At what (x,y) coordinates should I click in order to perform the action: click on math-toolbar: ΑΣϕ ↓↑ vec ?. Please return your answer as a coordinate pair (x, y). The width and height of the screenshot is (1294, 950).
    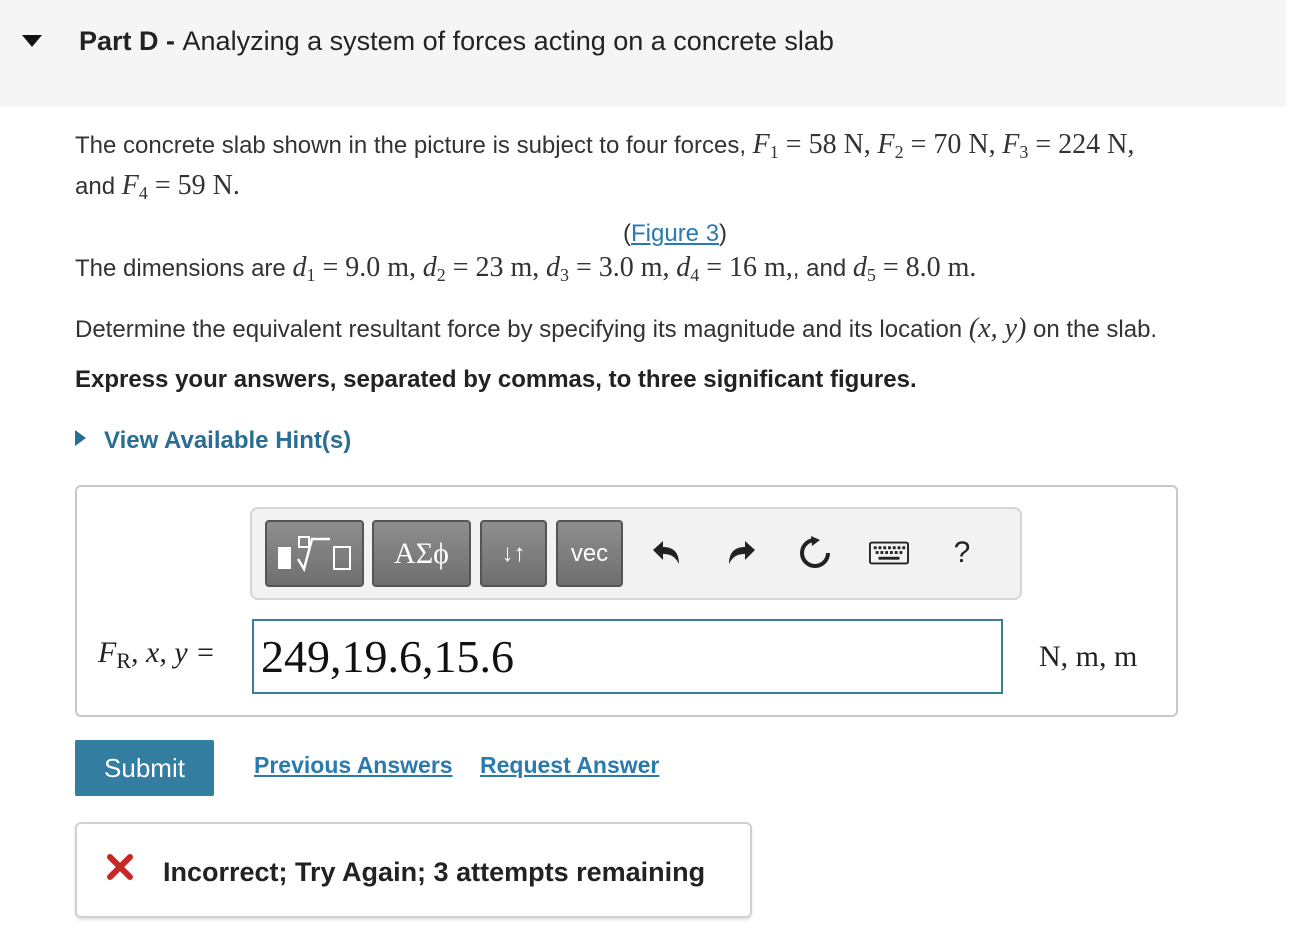
    Looking at the image, I should click on (636, 553).